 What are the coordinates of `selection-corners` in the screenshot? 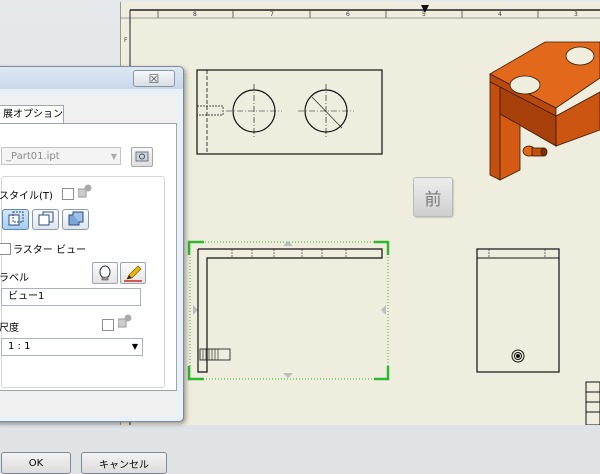 It's located at (288, 310).